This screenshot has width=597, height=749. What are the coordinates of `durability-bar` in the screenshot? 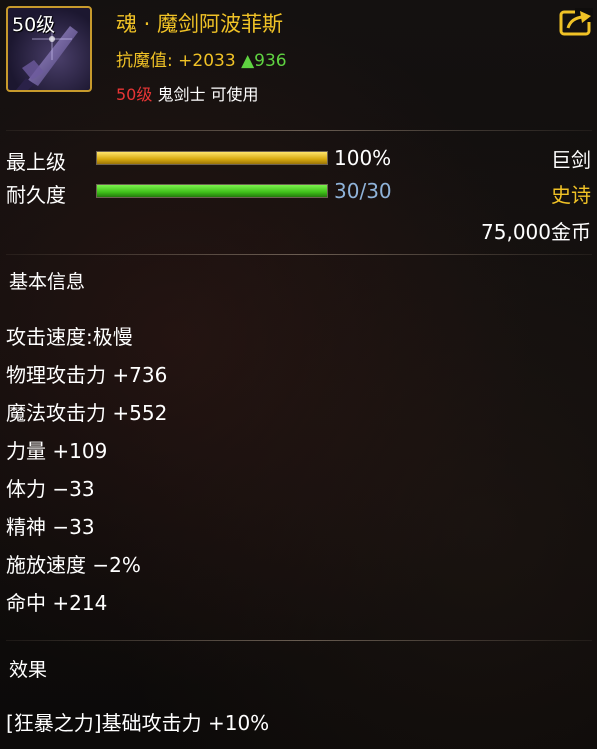 It's located at (212, 191).